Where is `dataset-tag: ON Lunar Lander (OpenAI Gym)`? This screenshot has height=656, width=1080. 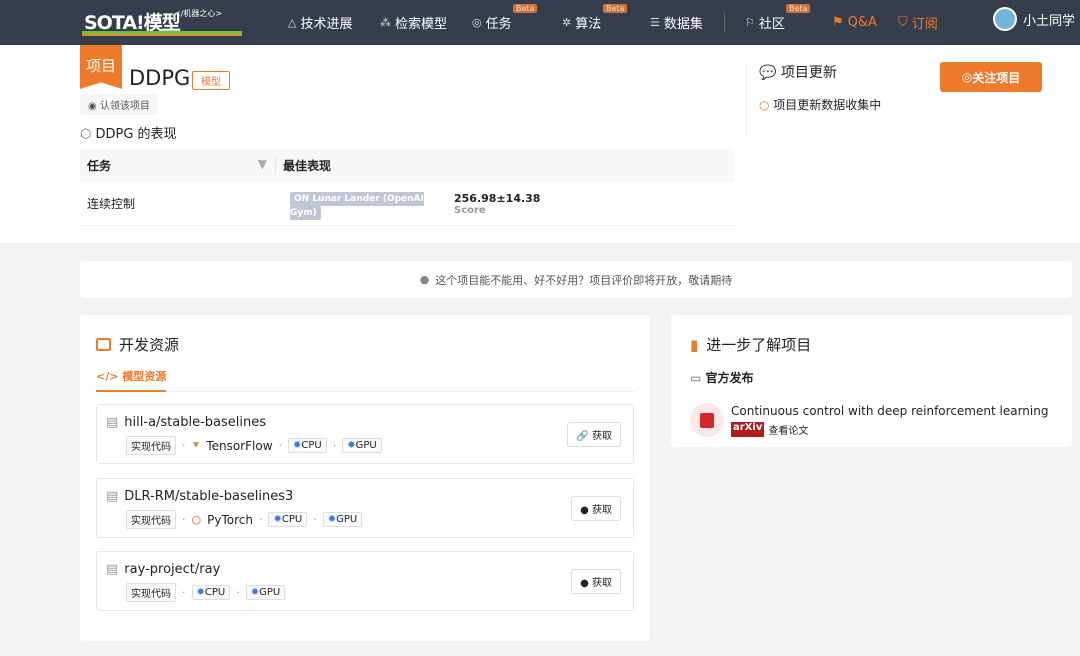
dataset-tag: ON Lunar Lander (OpenAI Gym) is located at coordinates (357, 205).